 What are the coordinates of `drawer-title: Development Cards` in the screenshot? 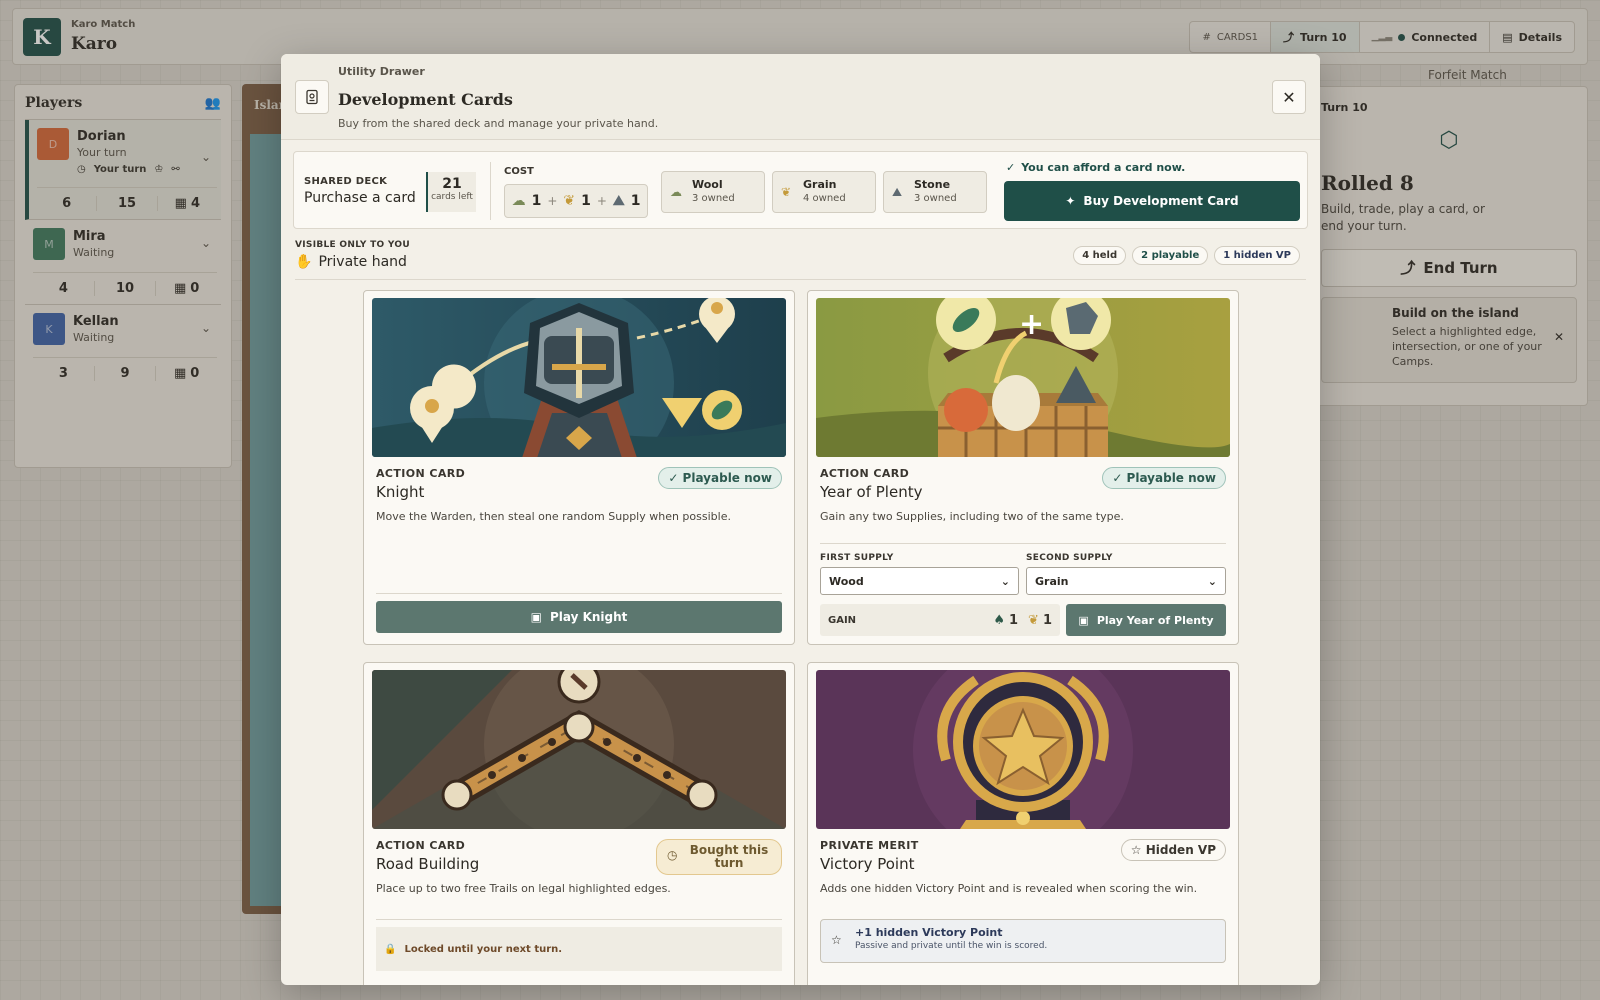 It's located at (425, 99).